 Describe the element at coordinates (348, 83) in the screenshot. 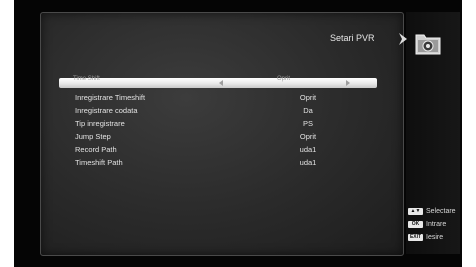

I see `arrow-right-icon` at that location.